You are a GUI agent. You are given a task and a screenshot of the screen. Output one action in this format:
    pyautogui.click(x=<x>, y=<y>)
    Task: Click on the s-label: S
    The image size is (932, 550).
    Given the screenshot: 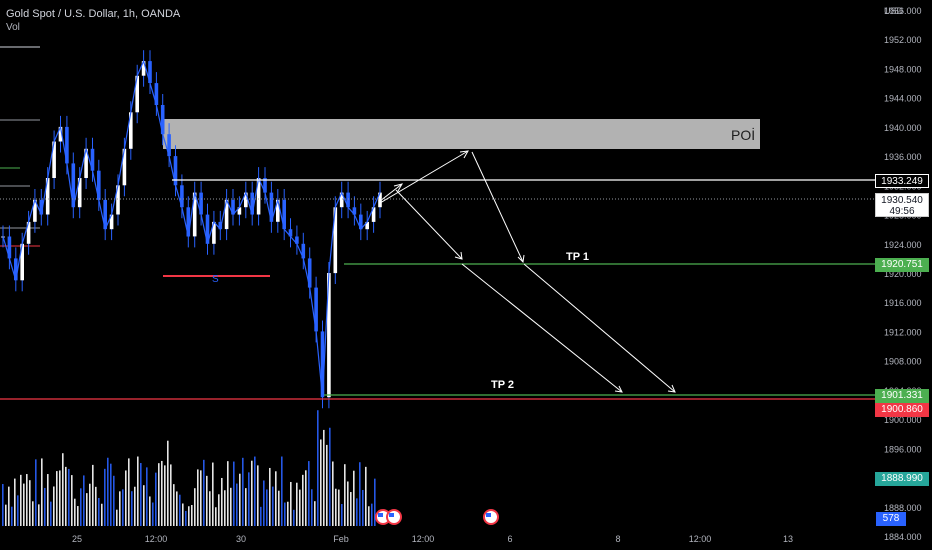 What is the action you would take?
    pyautogui.click(x=215, y=279)
    